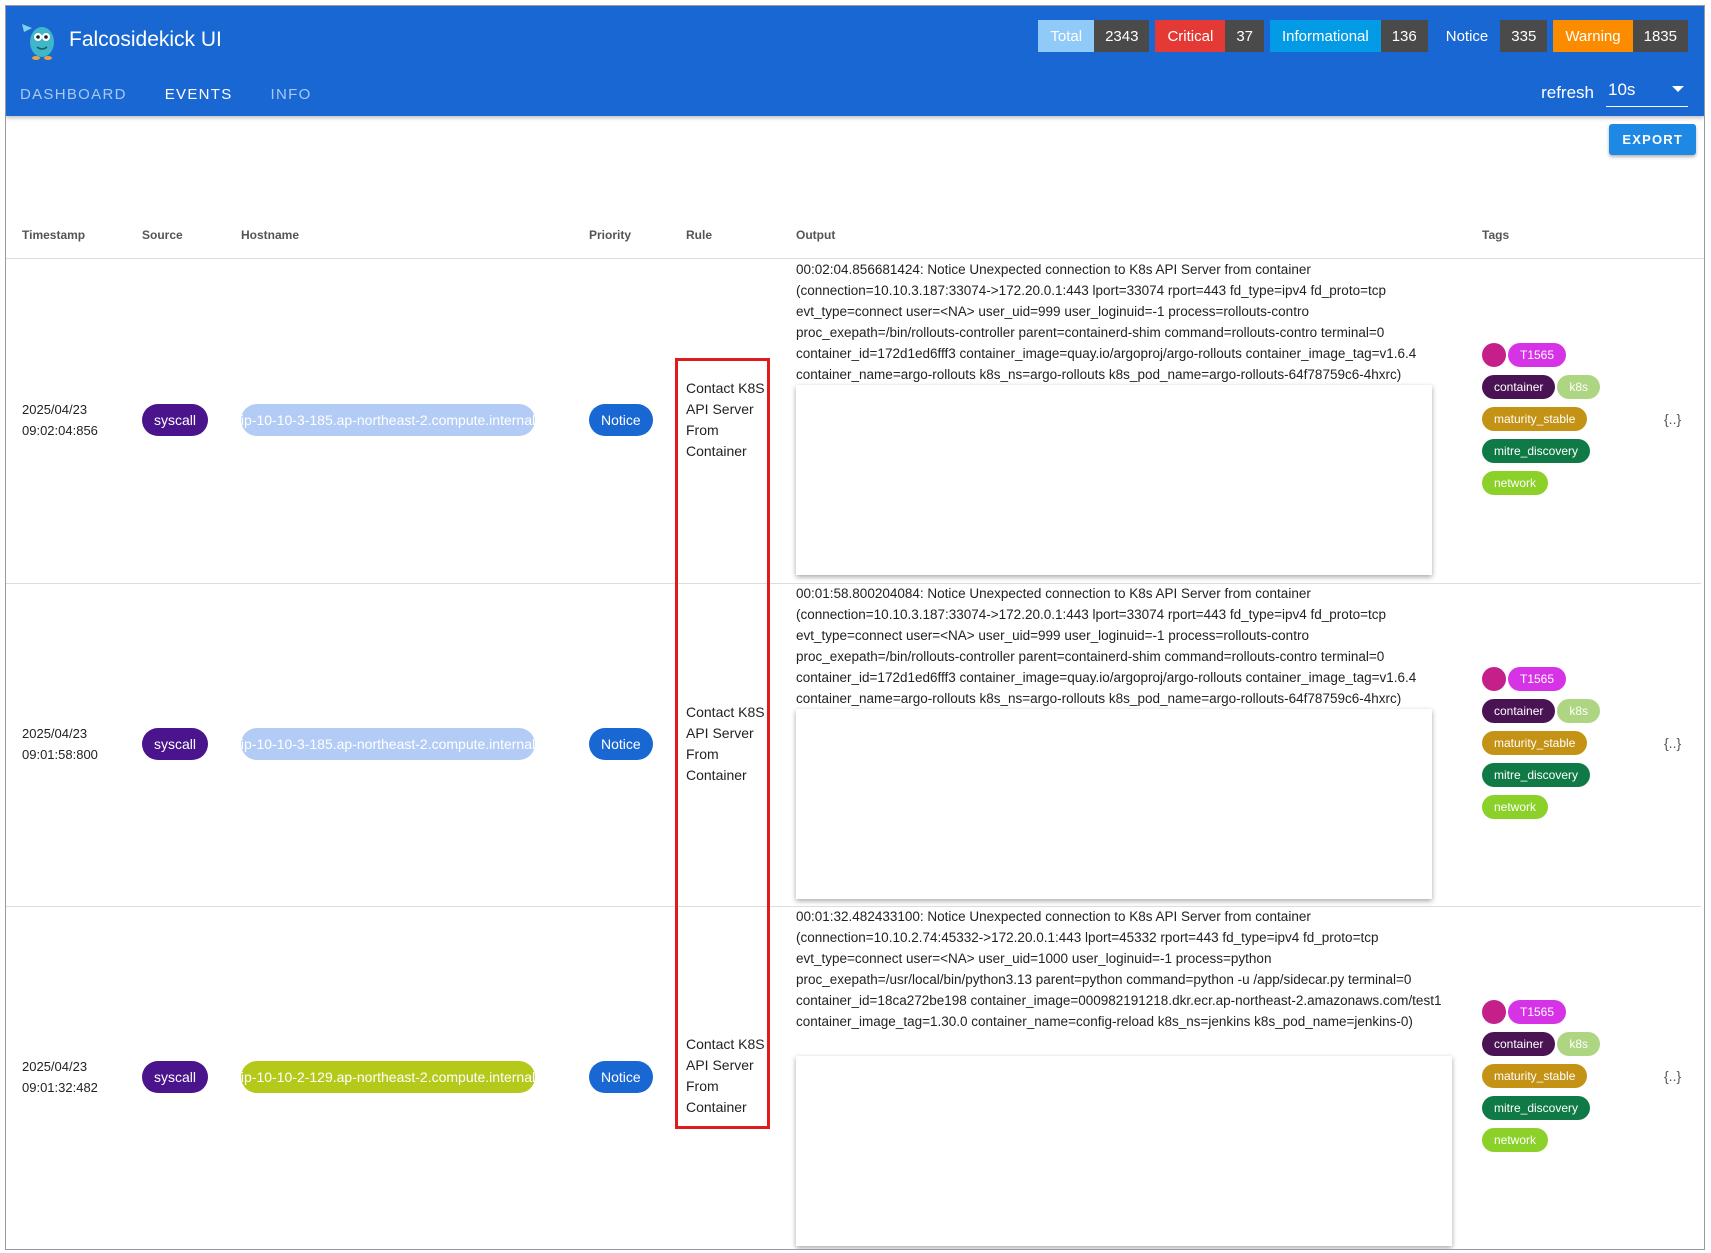  What do you see at coordinates (80, 96) in the screenshot?
I see `tab-dashboard: DASHBOARD` at bounding box center [80, 96].